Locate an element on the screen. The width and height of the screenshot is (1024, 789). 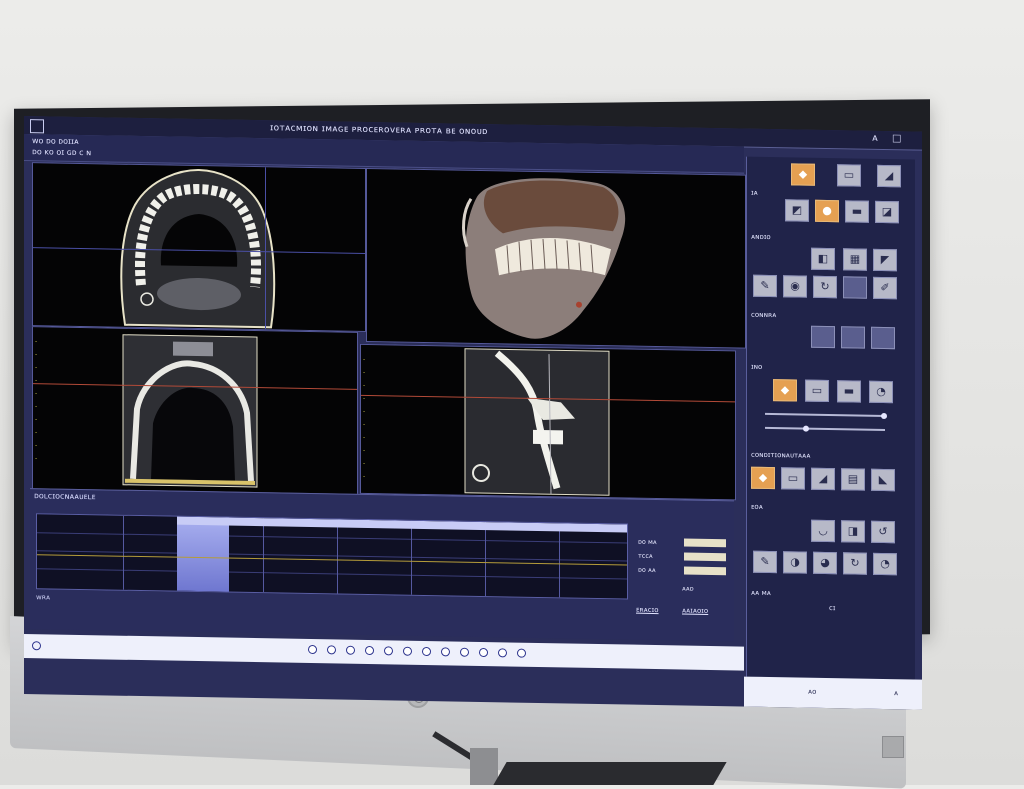
layers-icon: ◢ is located at coordinates (889, 176).